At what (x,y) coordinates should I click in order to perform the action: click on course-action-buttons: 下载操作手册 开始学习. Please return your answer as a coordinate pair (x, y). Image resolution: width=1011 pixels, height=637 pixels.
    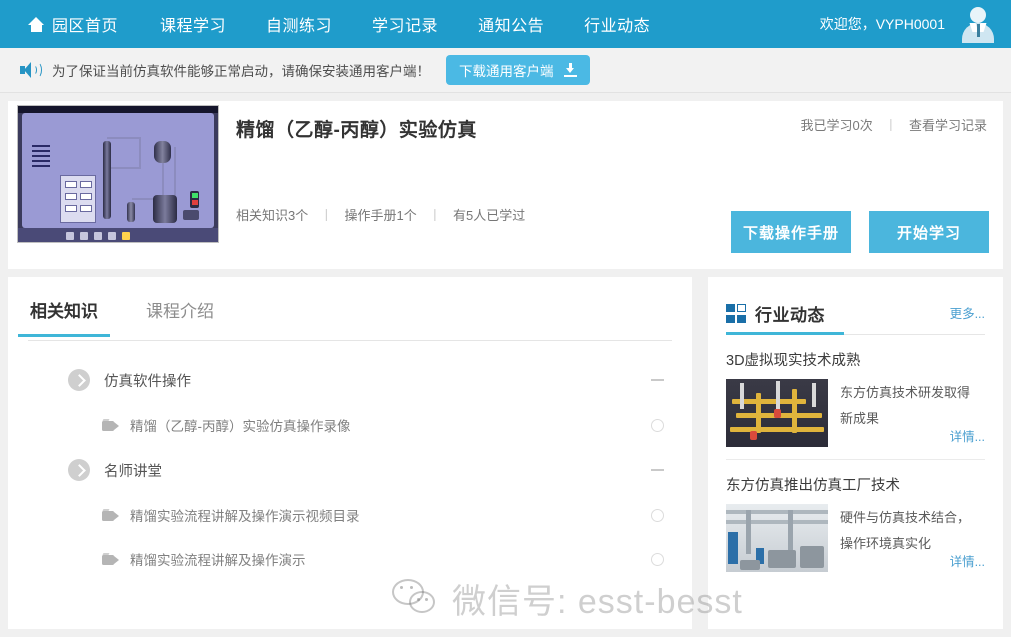
    Looking at the image, I should click on (860, 232).